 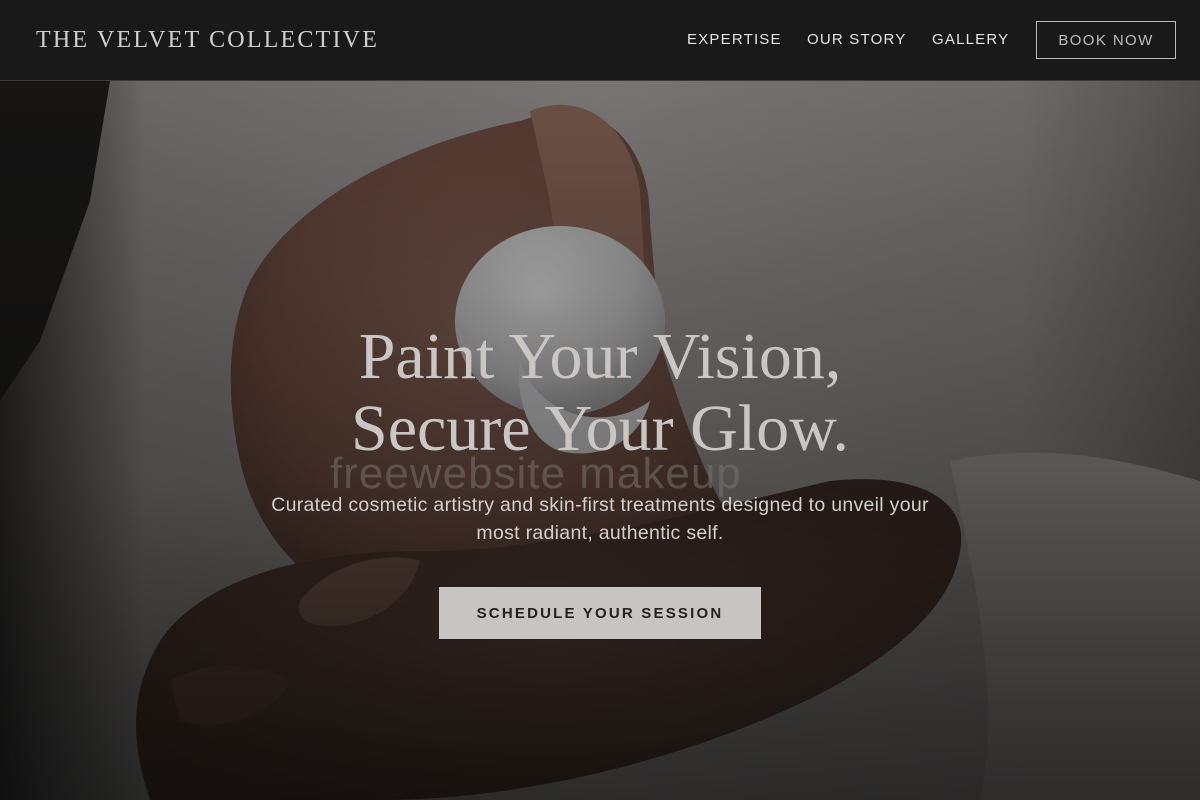 I want to click on brand-logo: THE VELVET COLLECTIVE, so click(x=207, y=40).